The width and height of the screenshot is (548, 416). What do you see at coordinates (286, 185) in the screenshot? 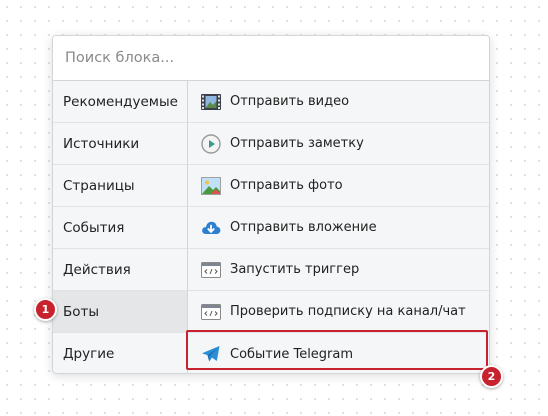
I see `block-label: Отправить фото` at bounding box center [286, 185].